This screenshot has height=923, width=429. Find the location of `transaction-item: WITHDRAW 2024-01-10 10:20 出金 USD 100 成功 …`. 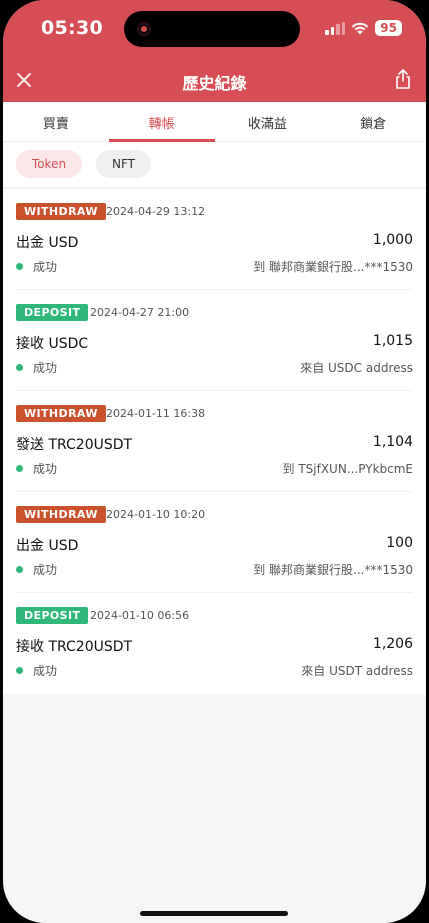

transaction-item: WITHDRAW 2024-01-10 10:20 出金 USD 100 成功 … is located at coordinates (214, 542).